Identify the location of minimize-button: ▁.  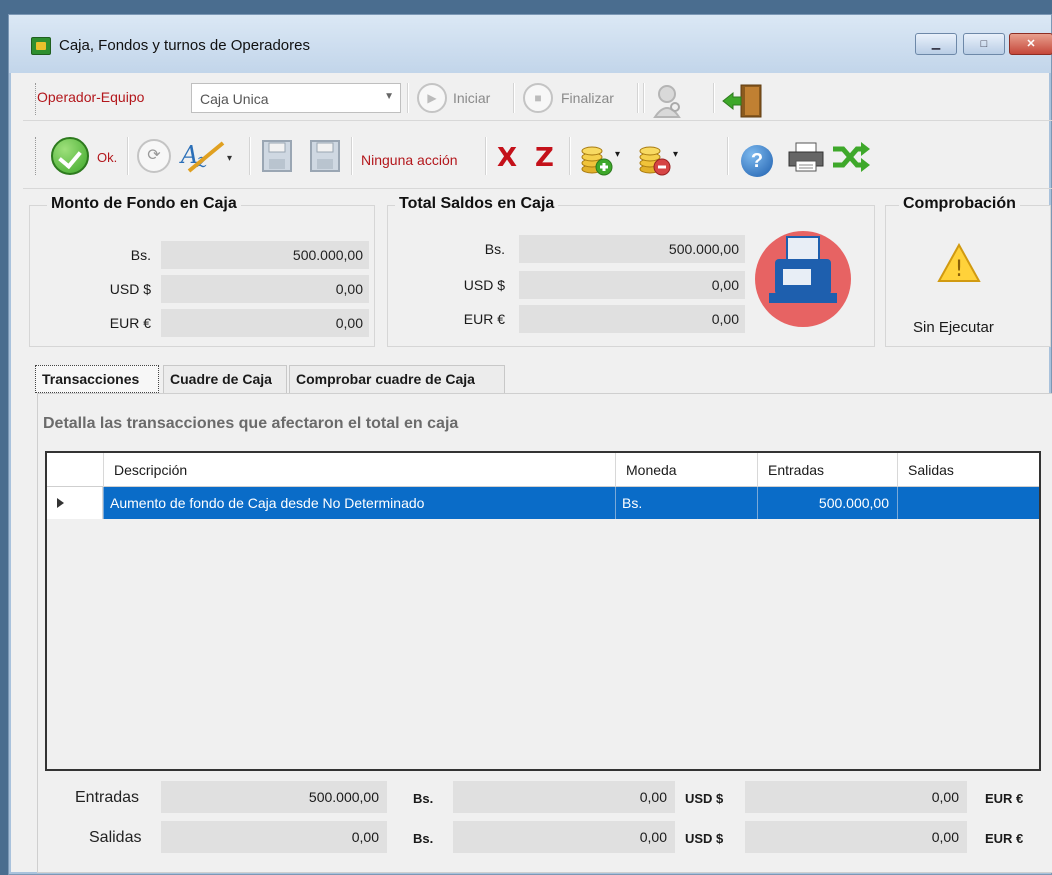
(936, 44).